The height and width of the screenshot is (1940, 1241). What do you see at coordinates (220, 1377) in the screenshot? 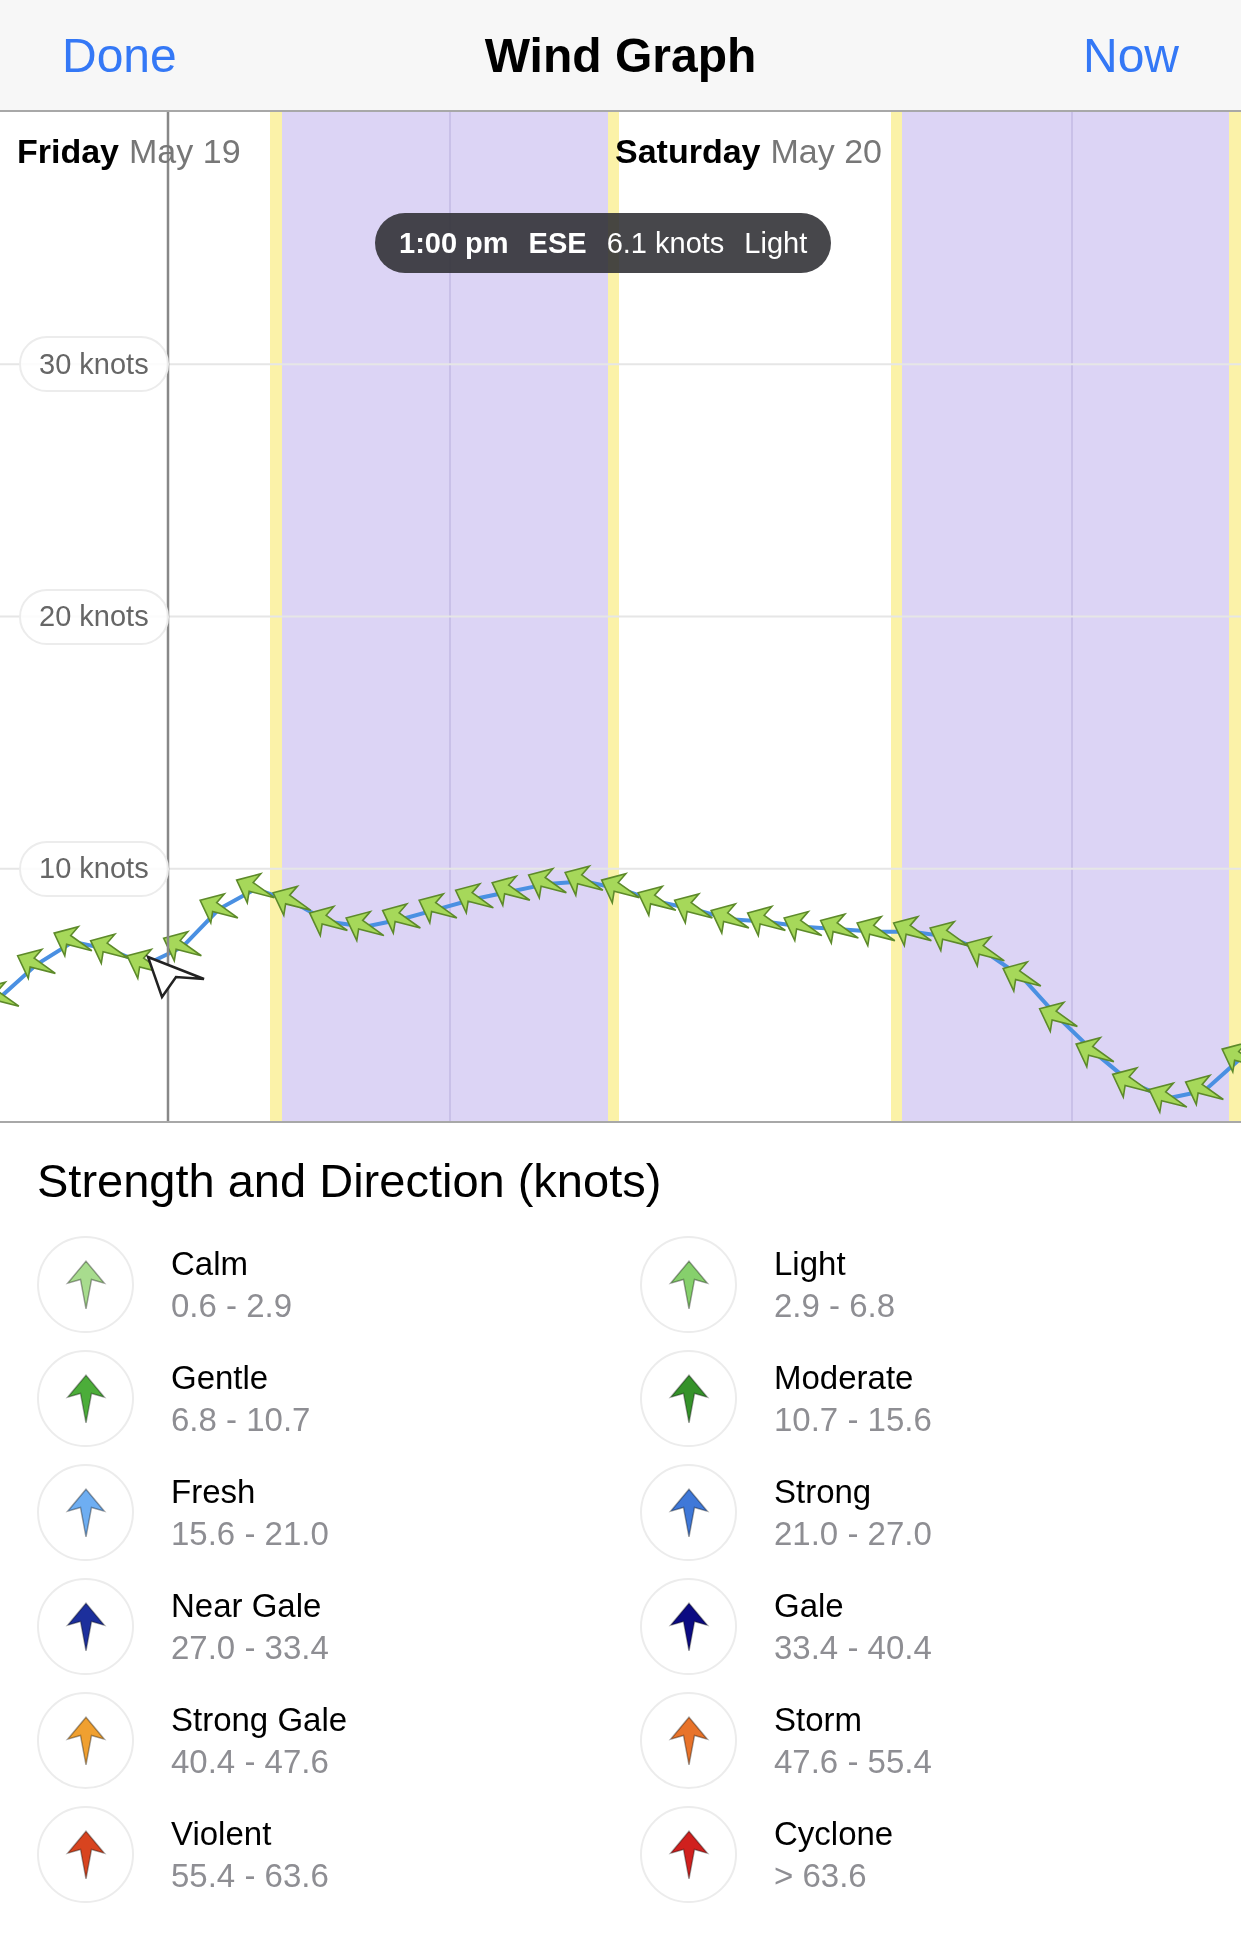
I see `legend-name: Gentle` at bounding box center [220, 1377].